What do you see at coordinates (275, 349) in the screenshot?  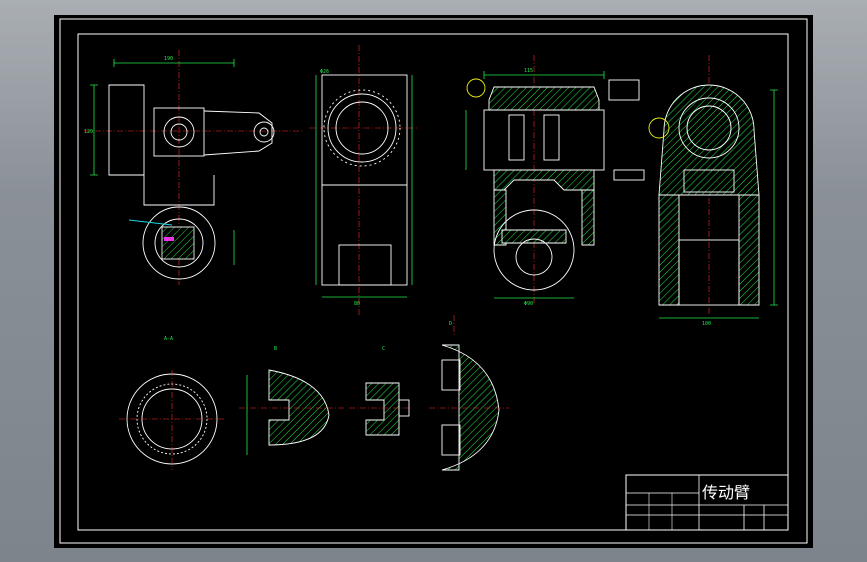 I see `svg-text: B` at bounding box center [275, 349].